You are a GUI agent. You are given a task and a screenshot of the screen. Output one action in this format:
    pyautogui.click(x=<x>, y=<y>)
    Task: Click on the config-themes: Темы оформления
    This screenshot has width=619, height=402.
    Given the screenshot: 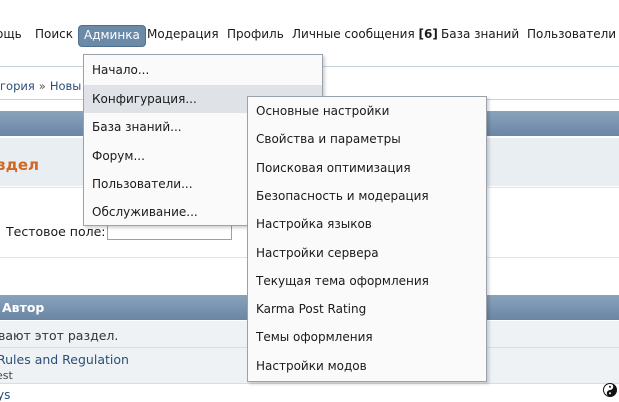 What is the action you would take?
    pyautogui.click(x=367, y=337)
    